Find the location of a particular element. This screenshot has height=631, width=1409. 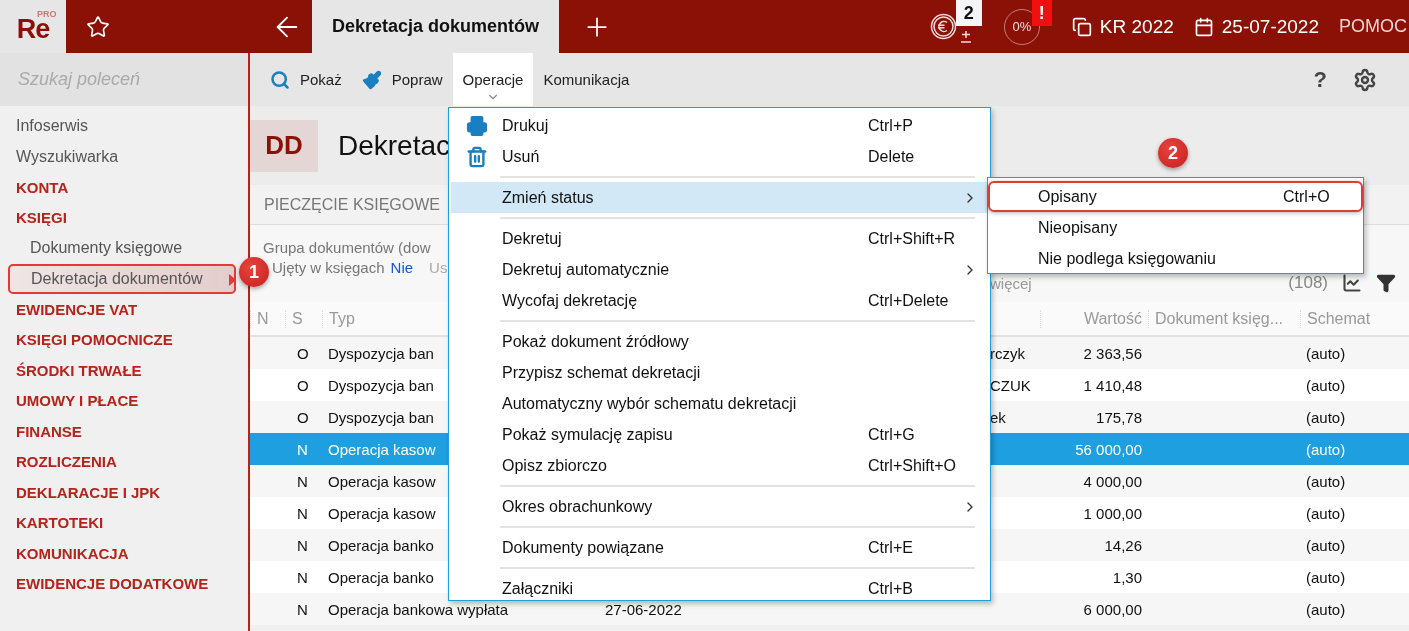

table-cell-text: 4 000,00 is located at coordinates (1112, 481).